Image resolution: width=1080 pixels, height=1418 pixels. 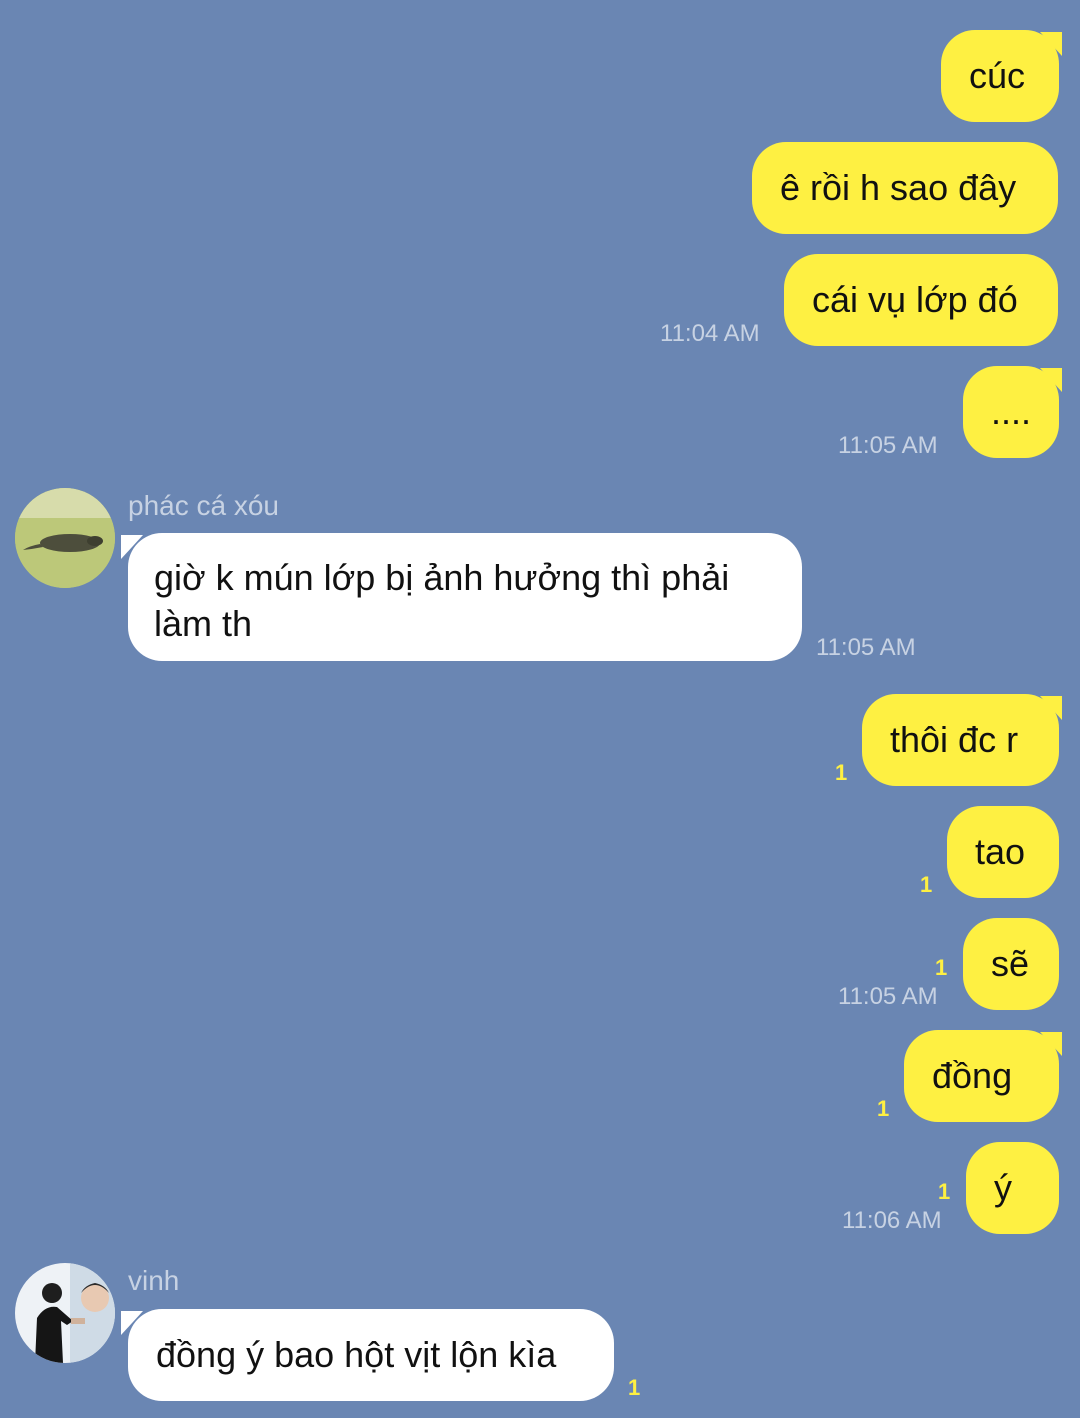 What do you see at coordinates (1000, 851) in the screenshot?
I see `message-text: tao` at bounding box center [1000, 851].